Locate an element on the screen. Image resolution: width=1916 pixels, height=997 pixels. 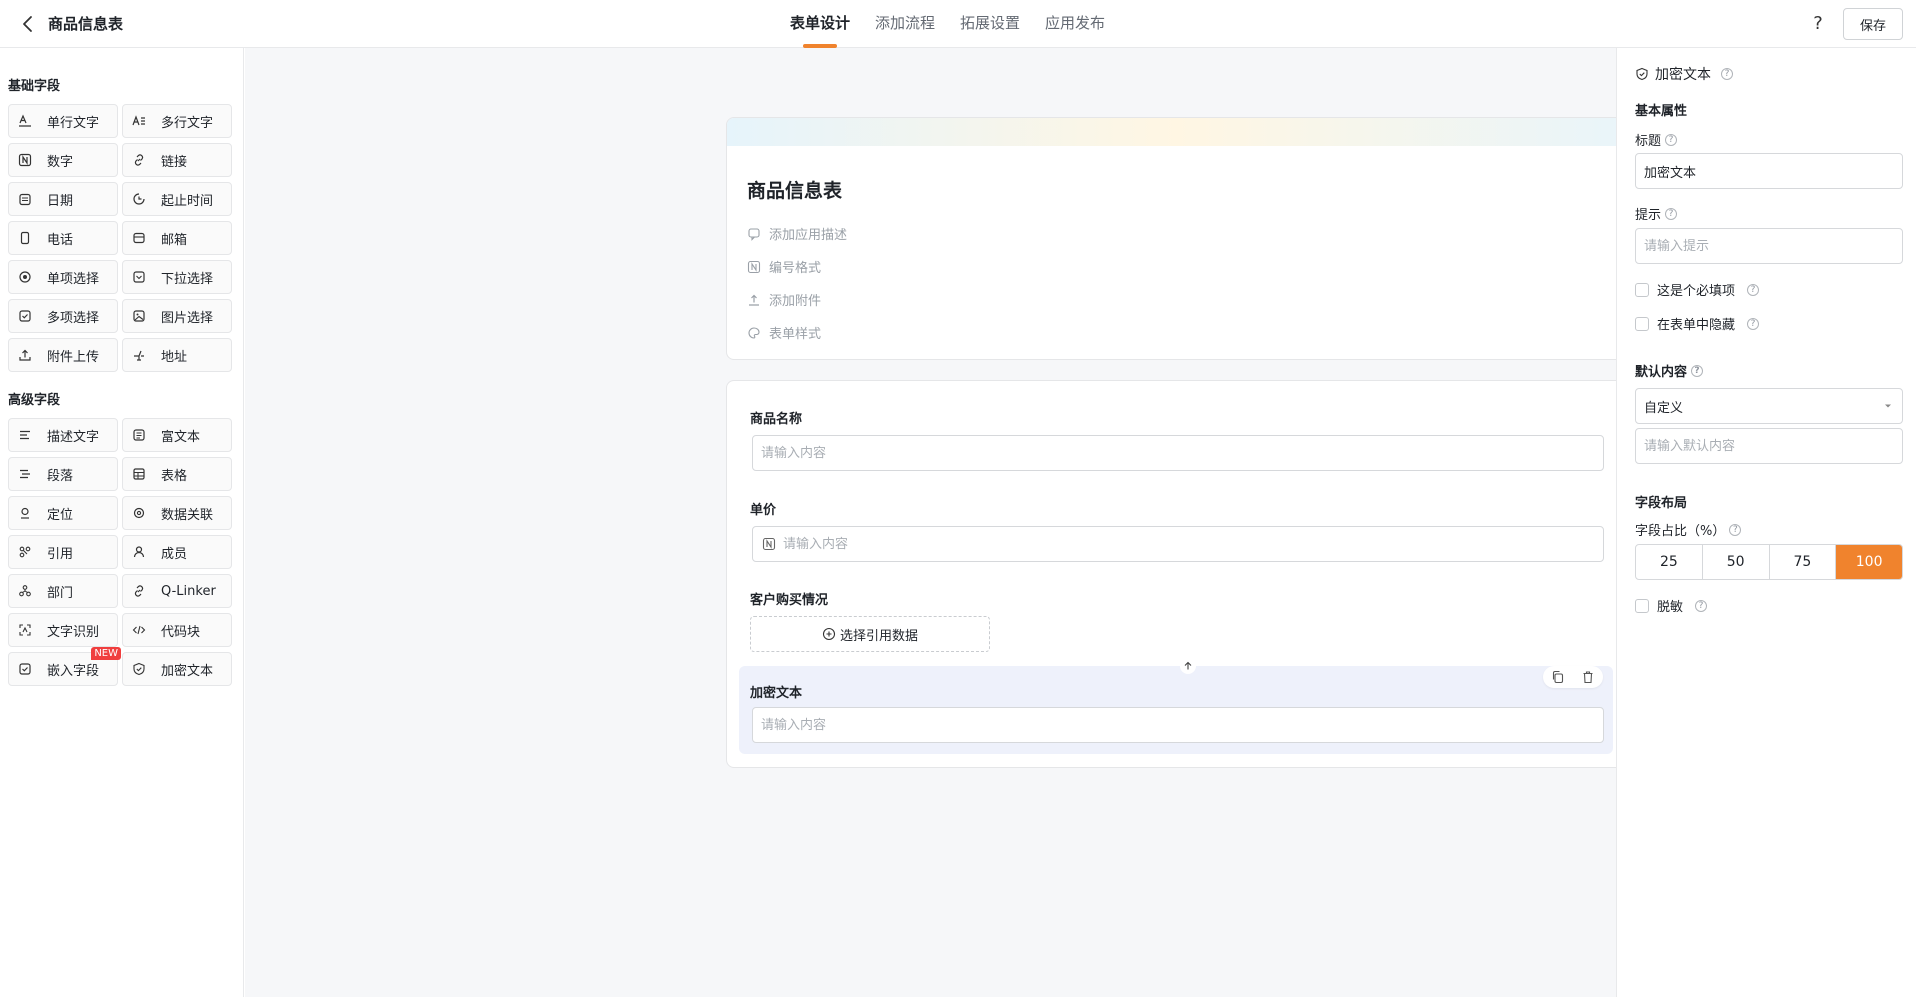
field-department: 部门 is located at coordinates (63, 591).